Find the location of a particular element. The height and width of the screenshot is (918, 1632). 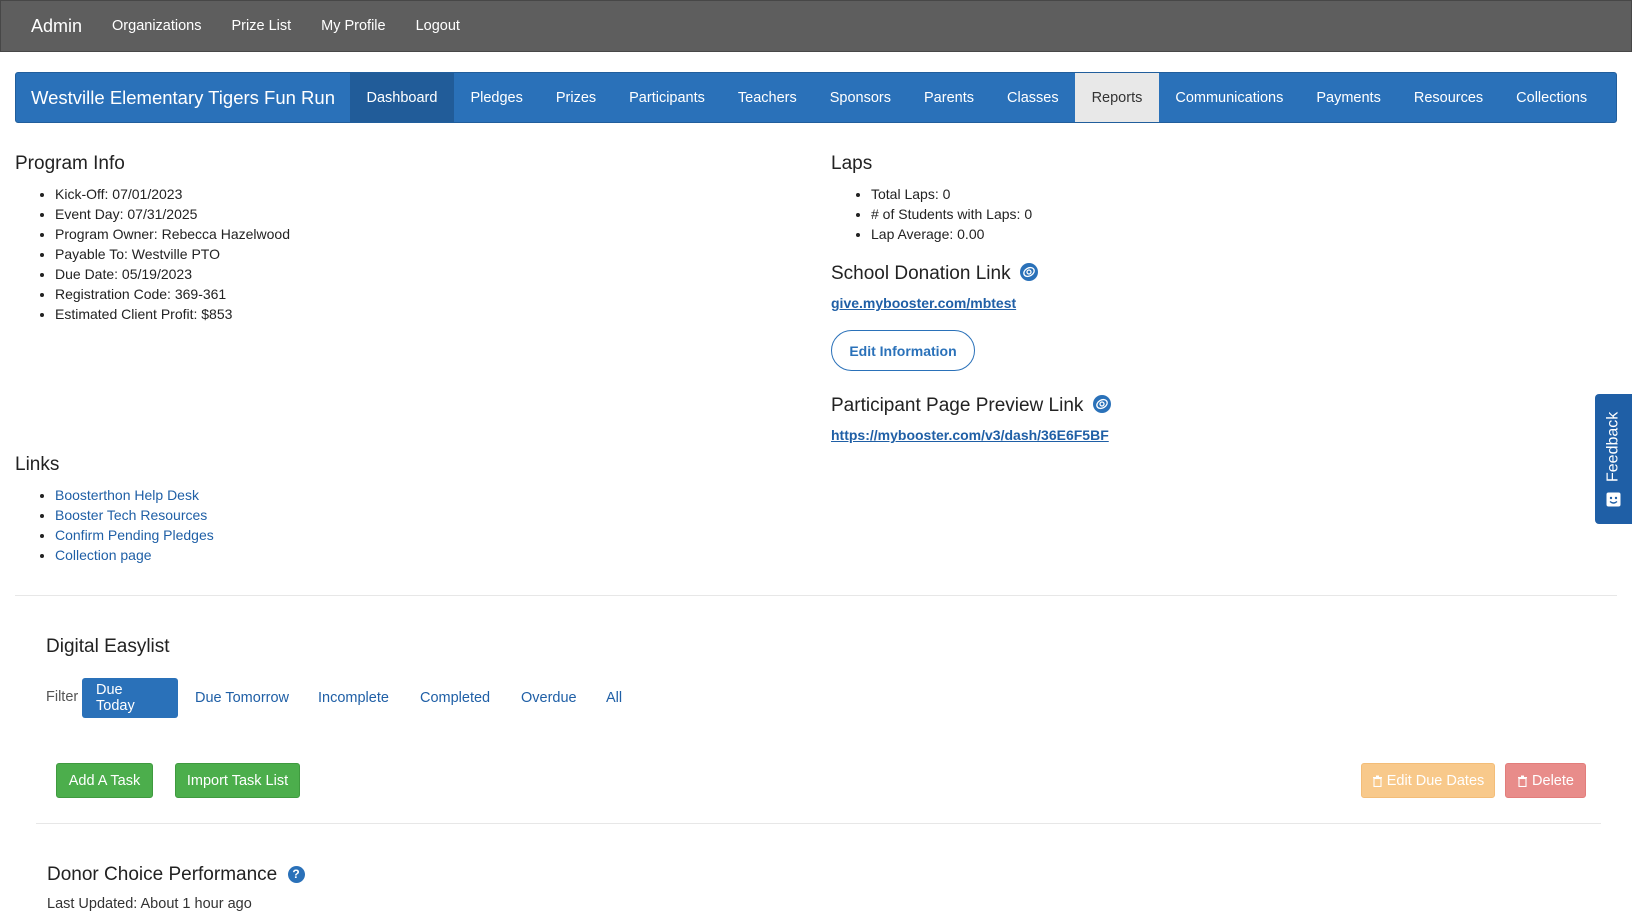

nav-logout: Logout is located at coordinates (438, 26).